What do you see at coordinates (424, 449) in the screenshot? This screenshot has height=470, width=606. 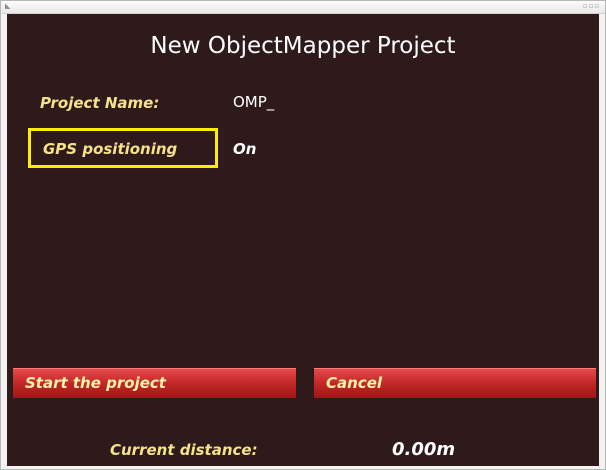 I see `current-distance-value: 0.00m` at bounding box center [424, 449].